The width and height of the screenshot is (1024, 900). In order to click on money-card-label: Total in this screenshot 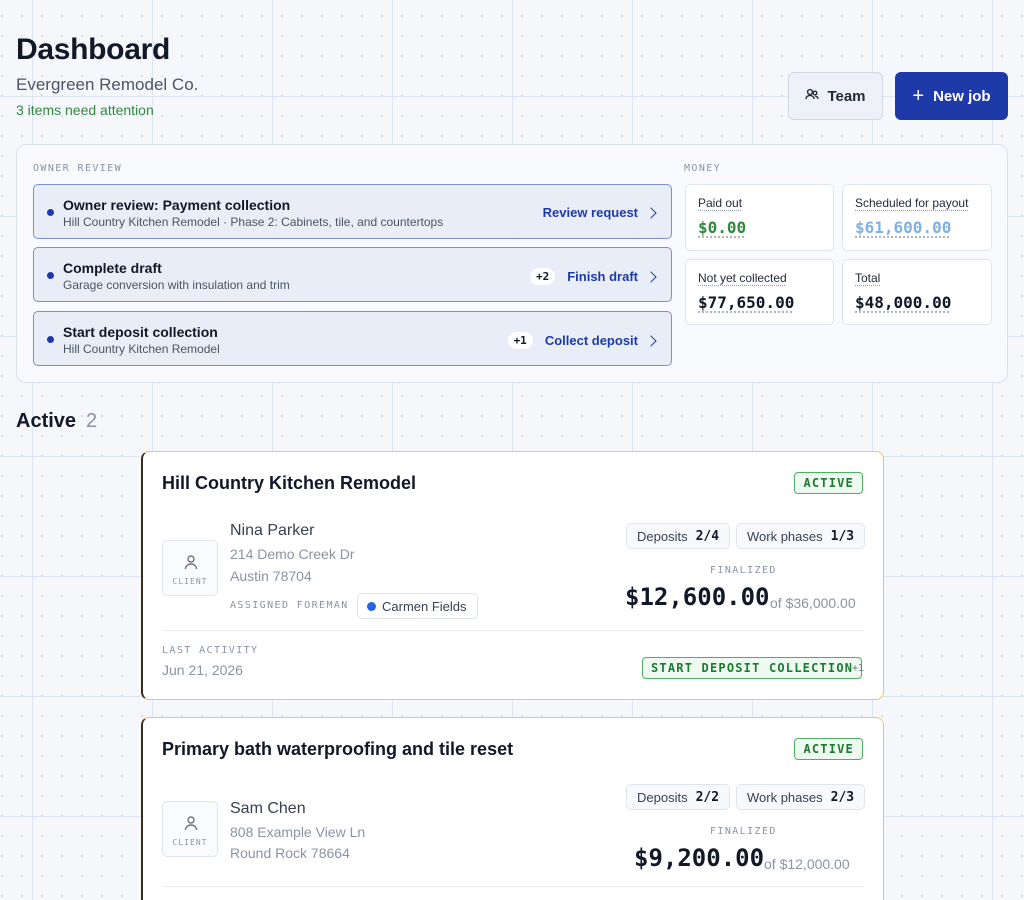, I will do `click(868, 278)`.